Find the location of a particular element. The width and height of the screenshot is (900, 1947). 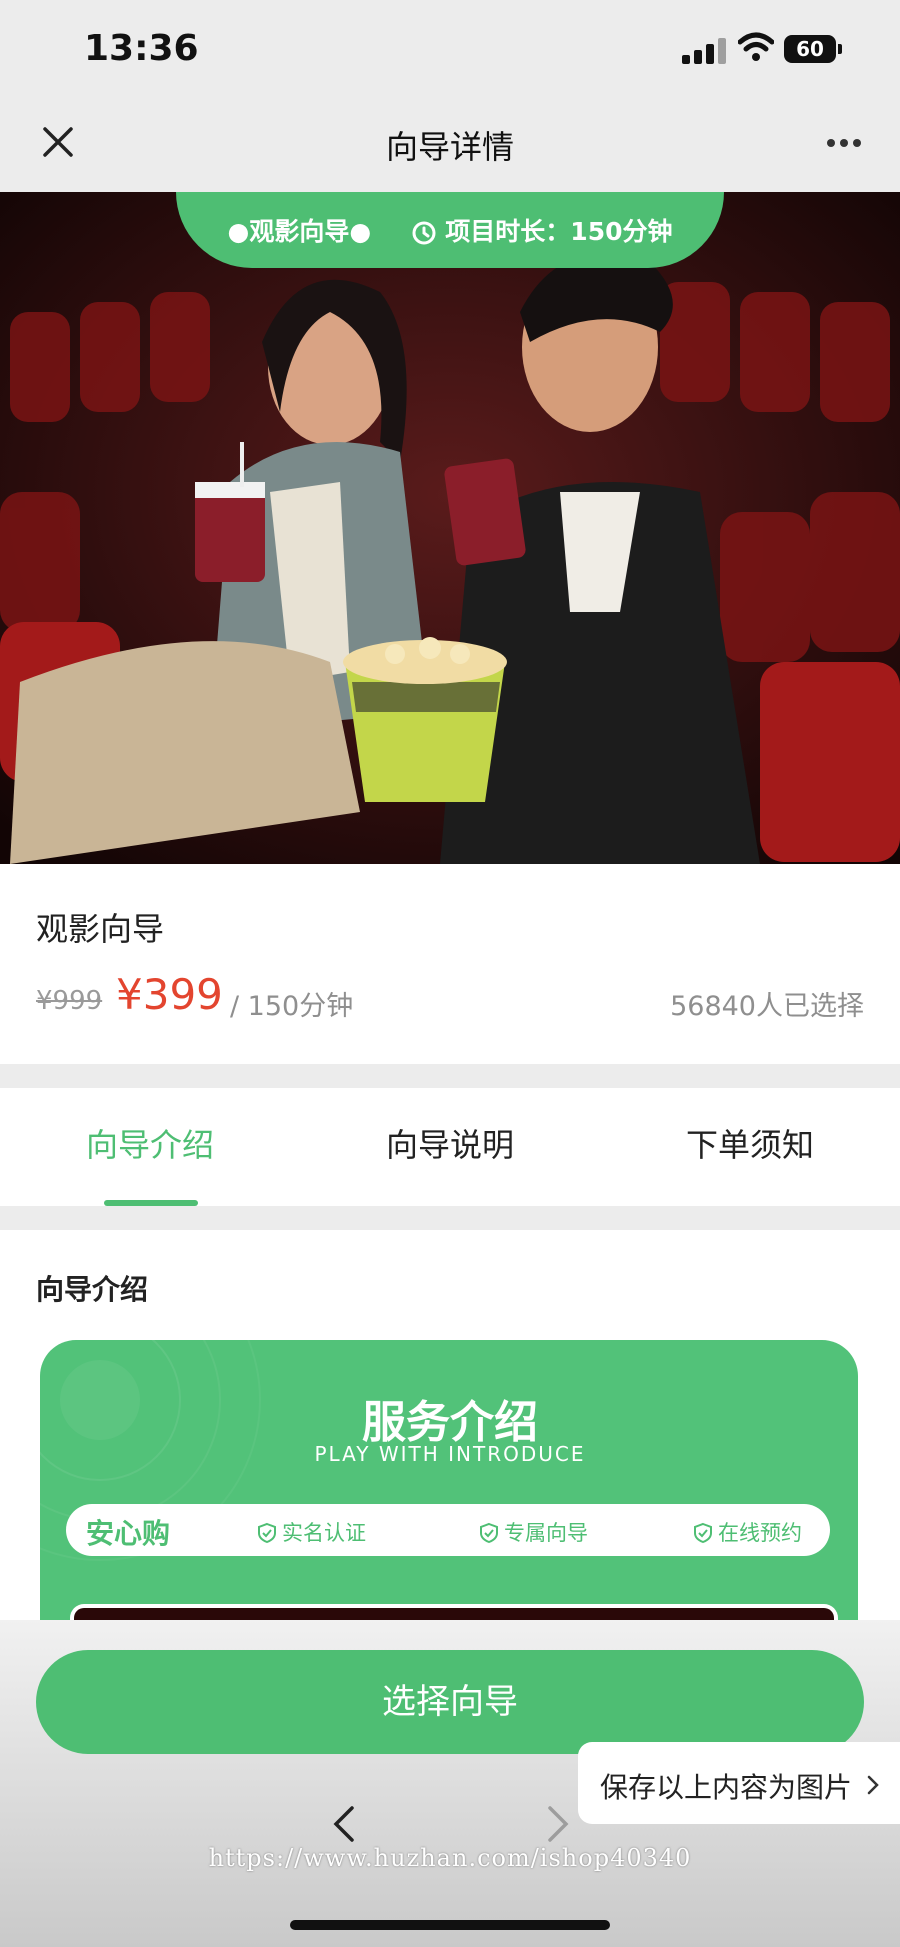

more-icon is located at coordinates (844, 143).